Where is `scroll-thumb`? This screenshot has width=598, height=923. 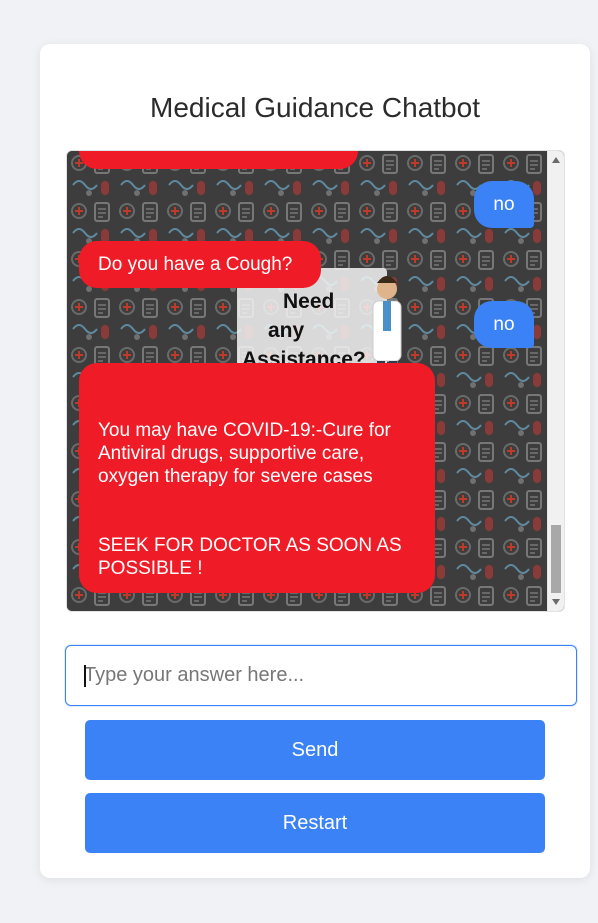
scroll-thumb is located at coordinates (556, 559).